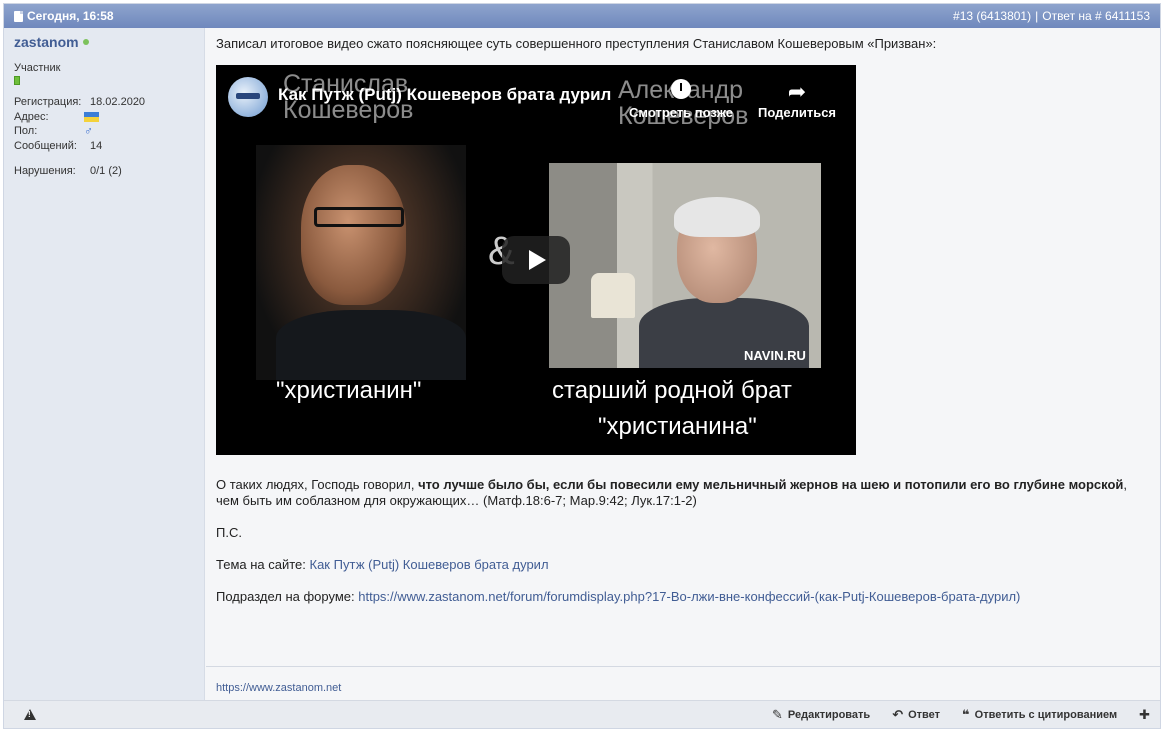  What do you see at coordinates (278, 688) in the screenshot?
I see `signature-link: https://www.zastanom.net` at bounding box center [278, 688].